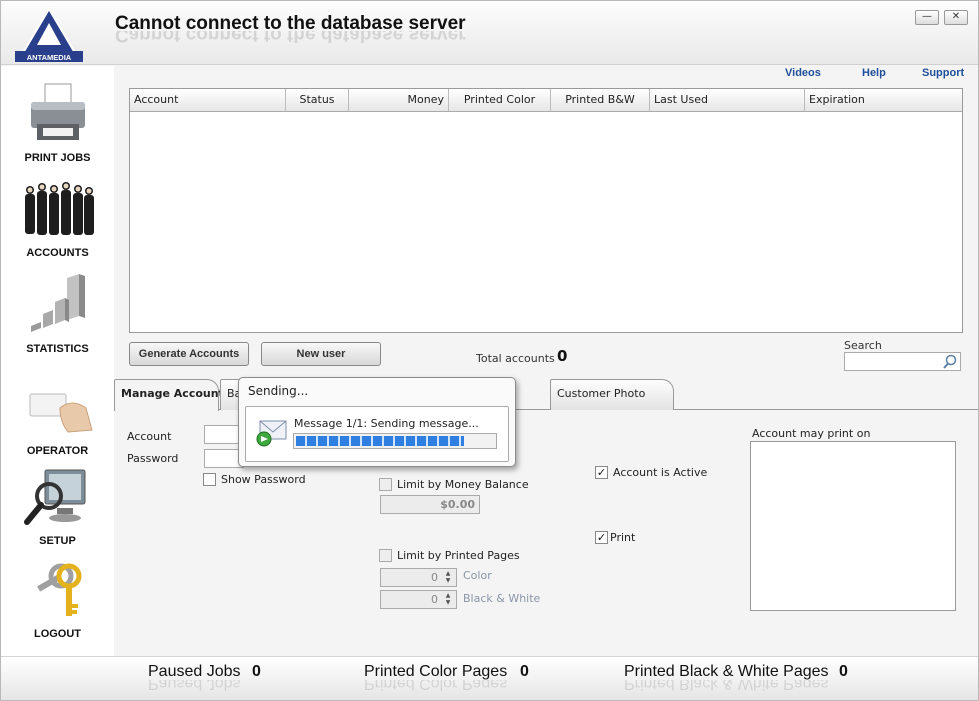  What do you see at coordinates (169, 395) in the screenshot?
I see `tab-manage-account: Manage Account` at bounding box center [169, 395].